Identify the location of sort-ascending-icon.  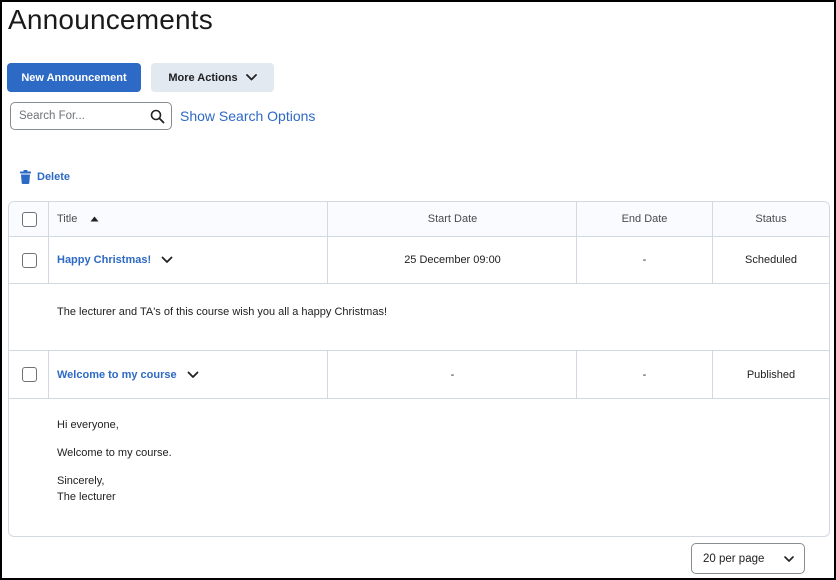
(94, 219).